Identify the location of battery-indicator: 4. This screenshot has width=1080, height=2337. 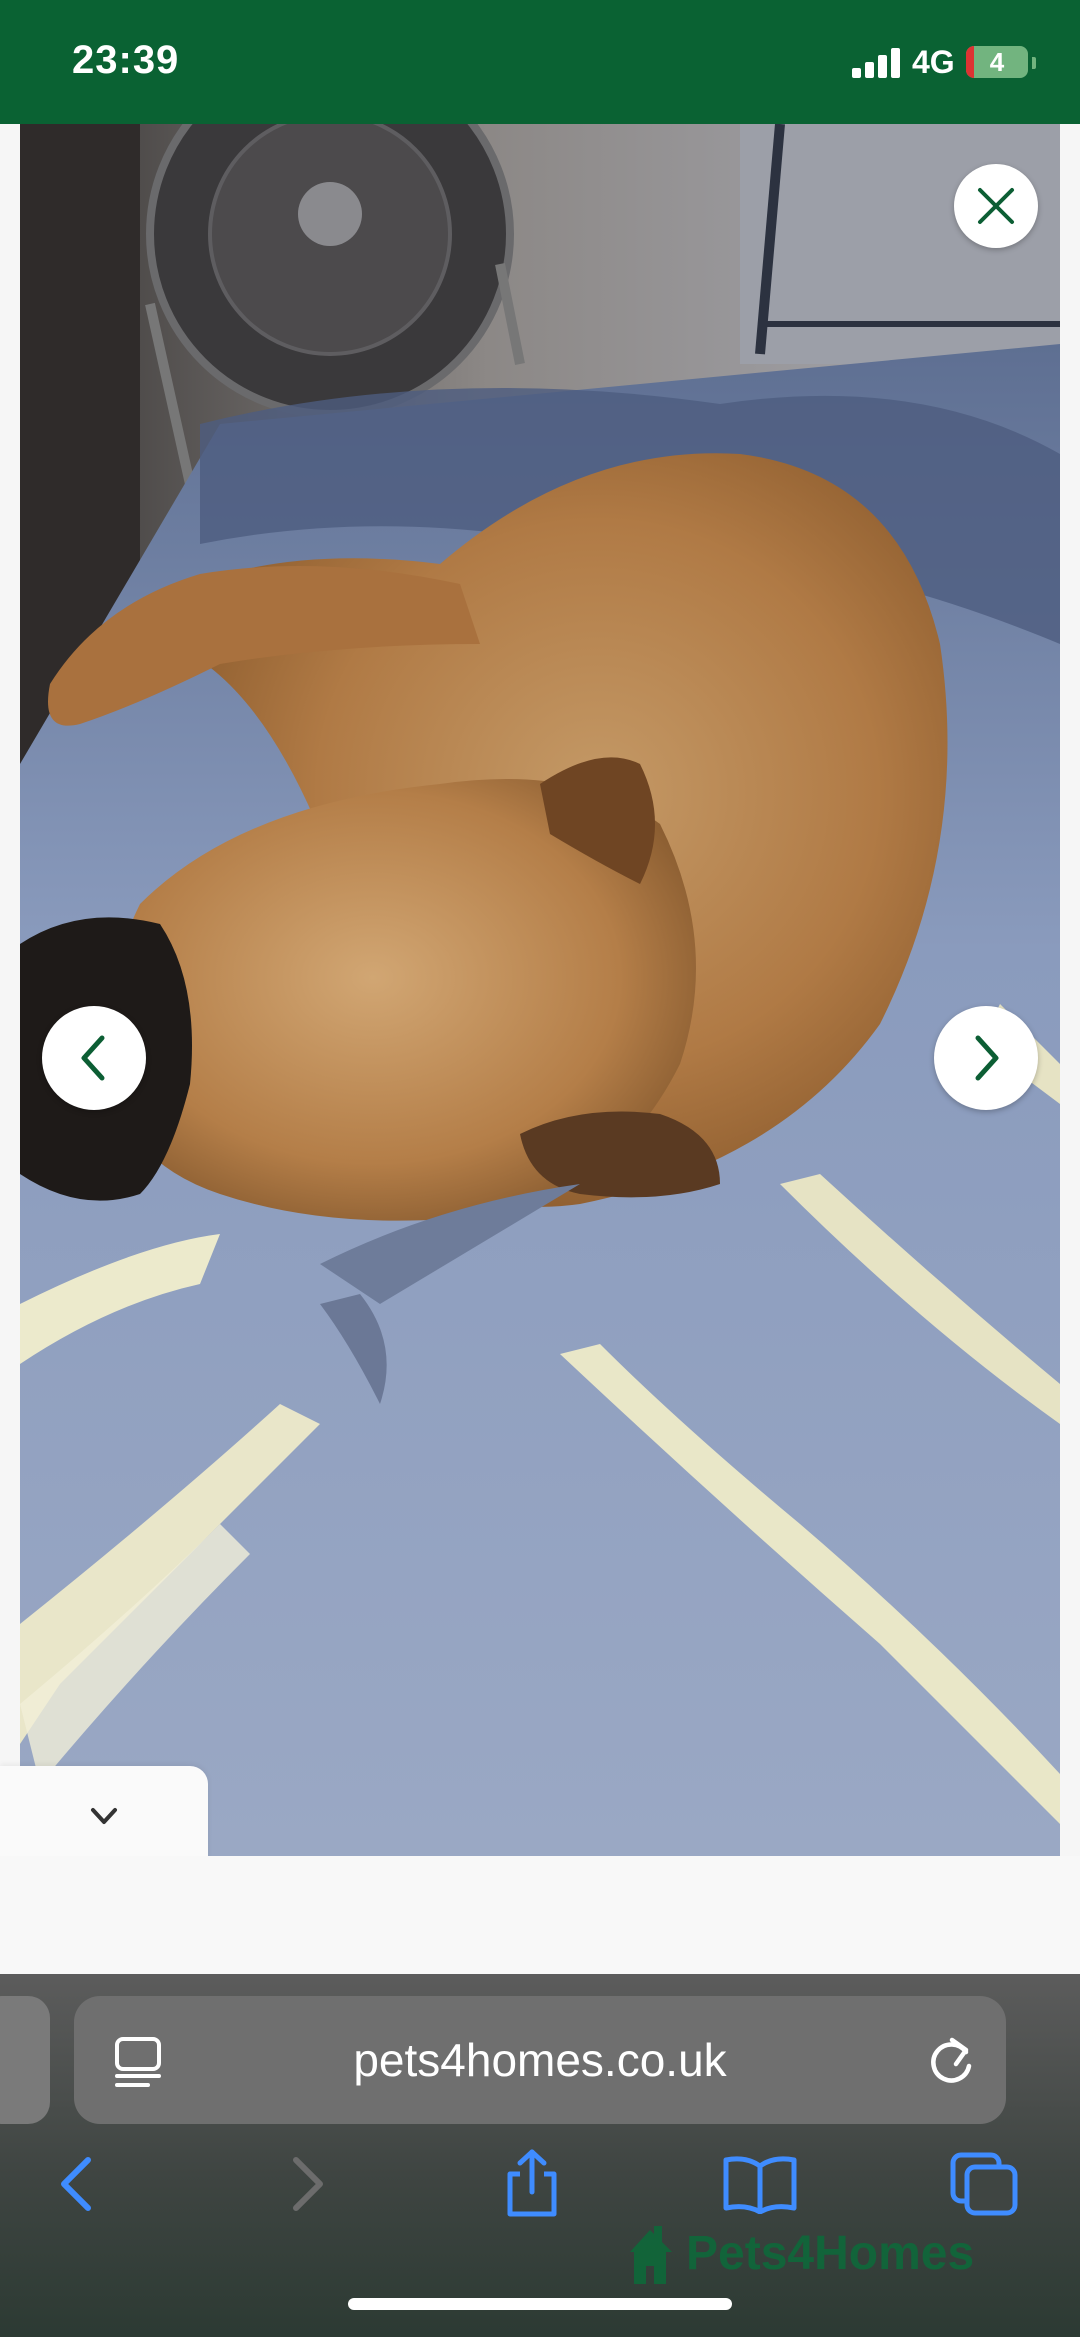
(997, 62).